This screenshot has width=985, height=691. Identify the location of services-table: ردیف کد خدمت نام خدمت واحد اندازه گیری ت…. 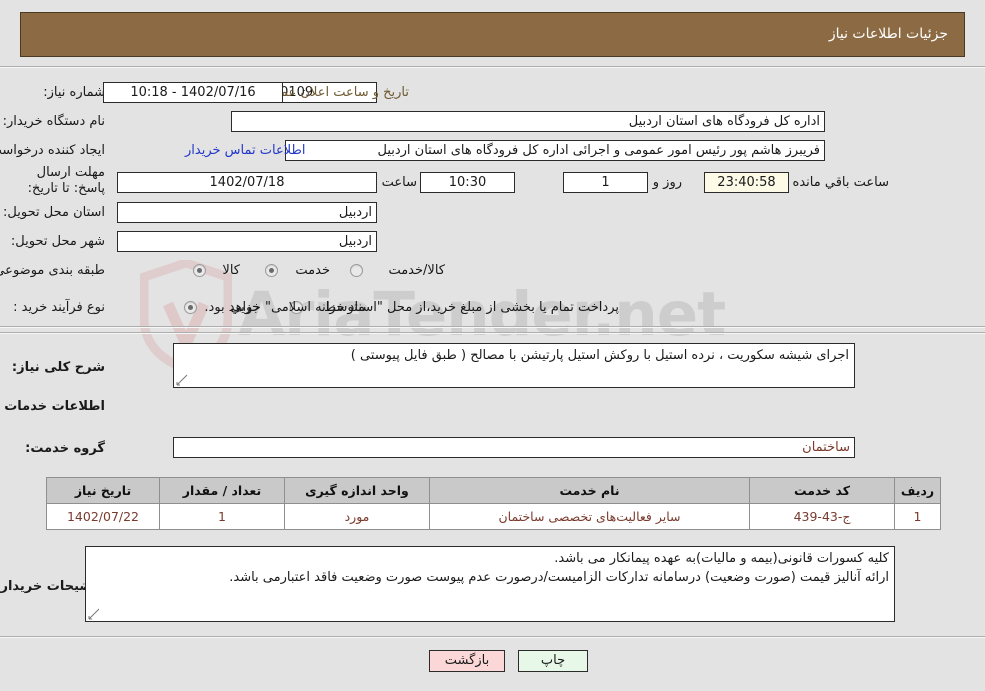
(493, 503).